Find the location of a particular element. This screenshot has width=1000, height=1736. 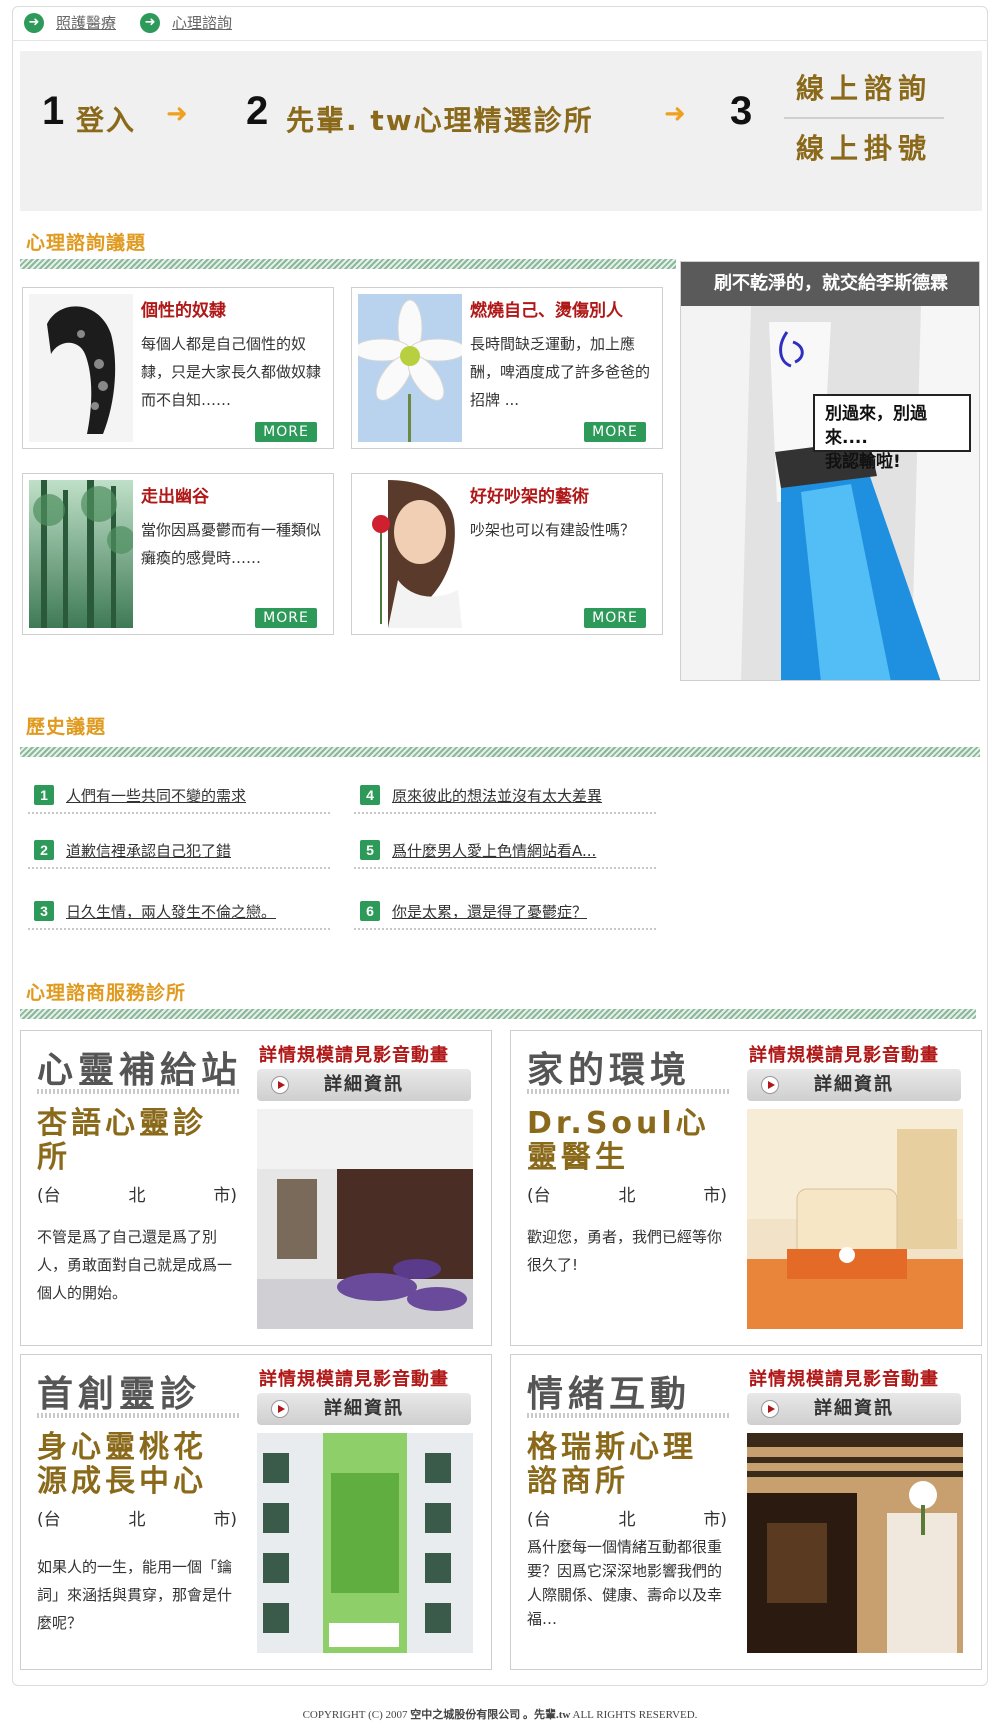

clinic-description: 歡迎您，勇者，我們已經等你很久了! is located at coordinates (625, 1251).